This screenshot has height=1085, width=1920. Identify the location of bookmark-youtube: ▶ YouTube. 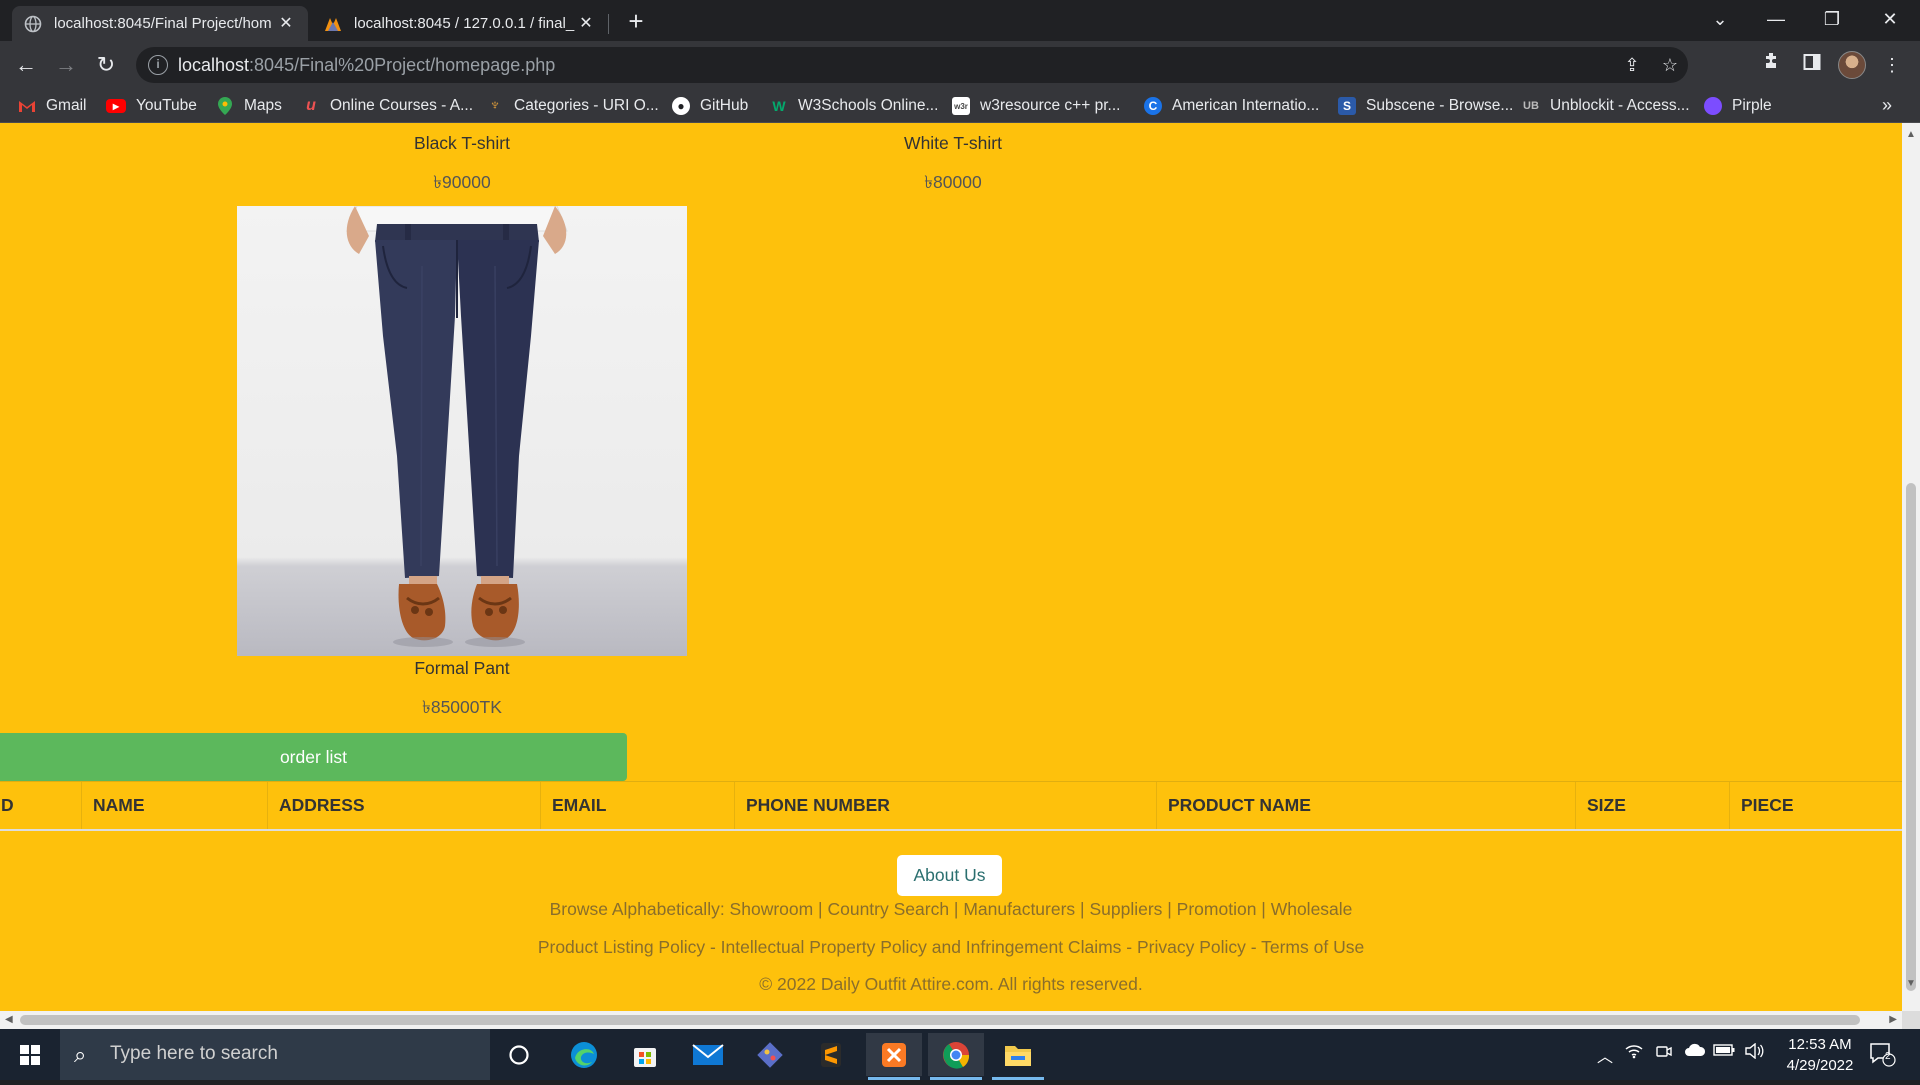
(151, 106).